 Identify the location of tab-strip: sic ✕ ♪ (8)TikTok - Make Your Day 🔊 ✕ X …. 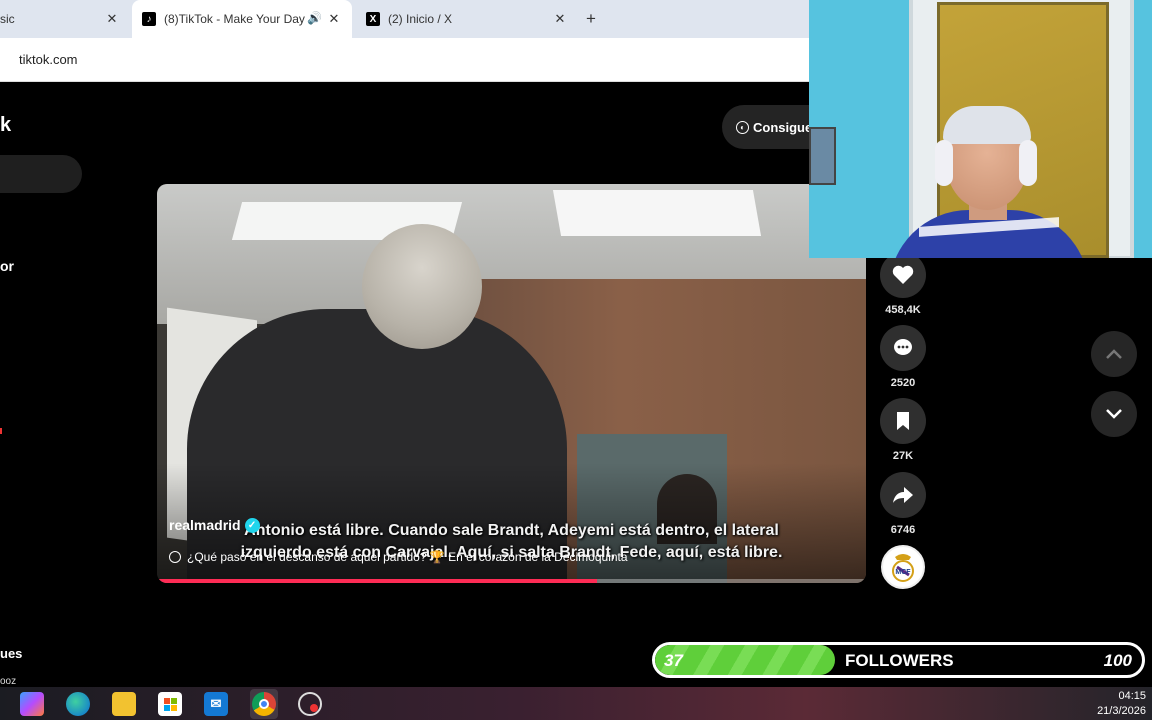
(405, 19).